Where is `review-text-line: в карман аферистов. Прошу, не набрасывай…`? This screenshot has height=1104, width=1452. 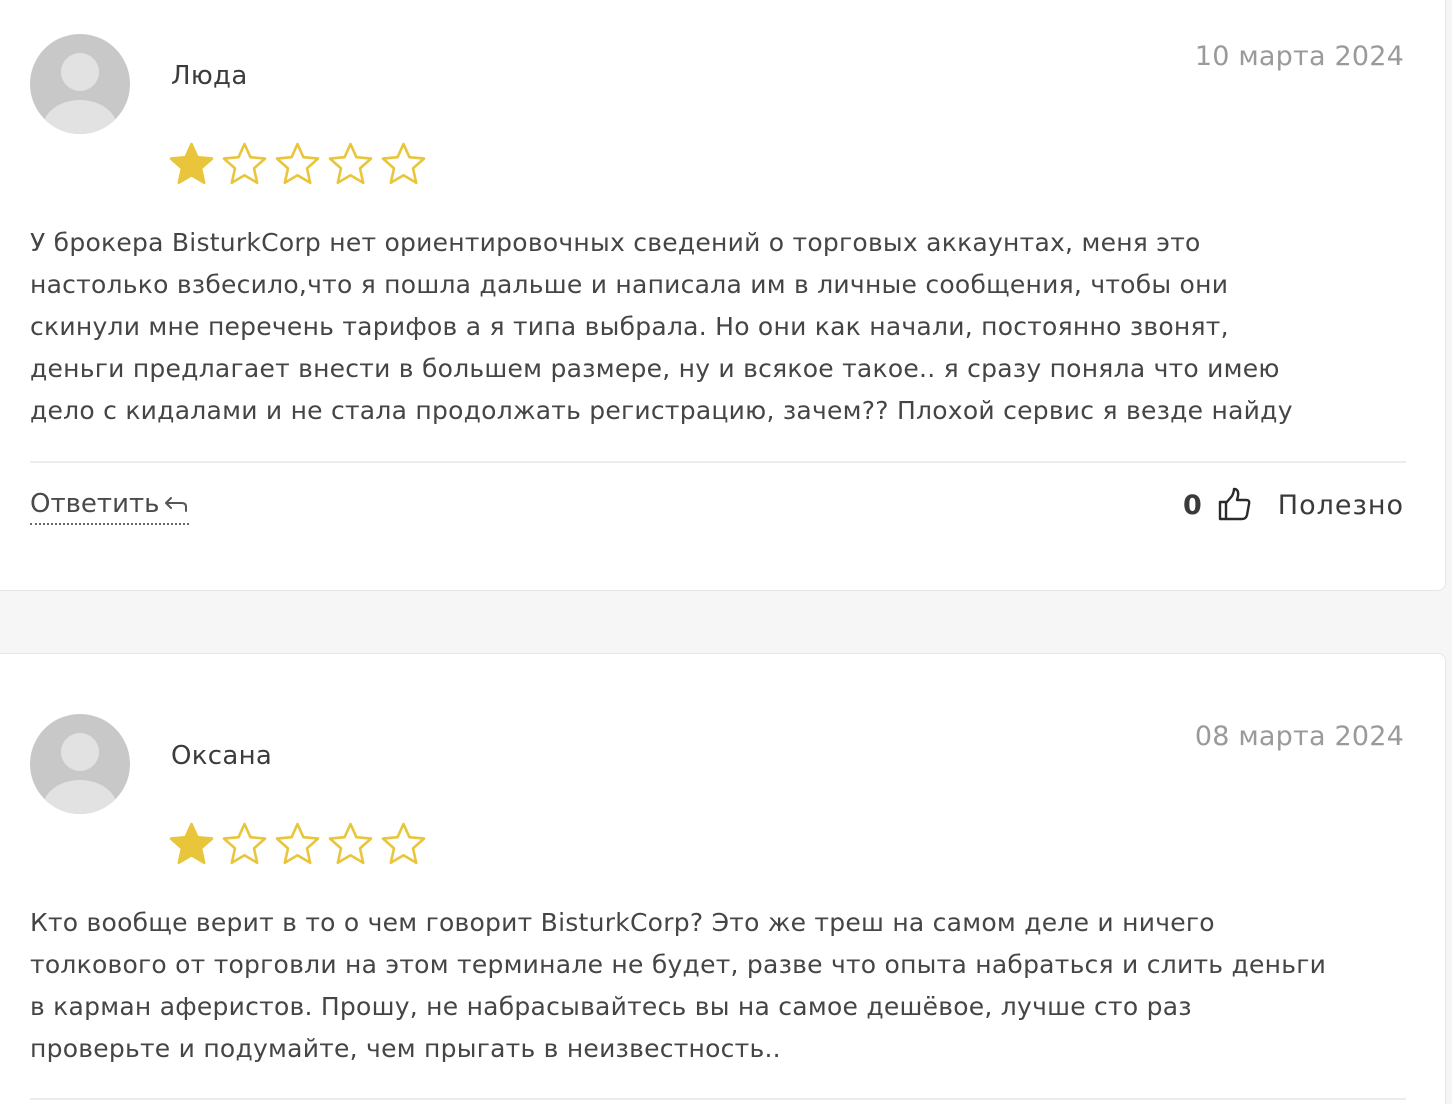 review-text-line: в карман аферистов. Прошу, не набрасывай… is located at coordinates (611, 1006).